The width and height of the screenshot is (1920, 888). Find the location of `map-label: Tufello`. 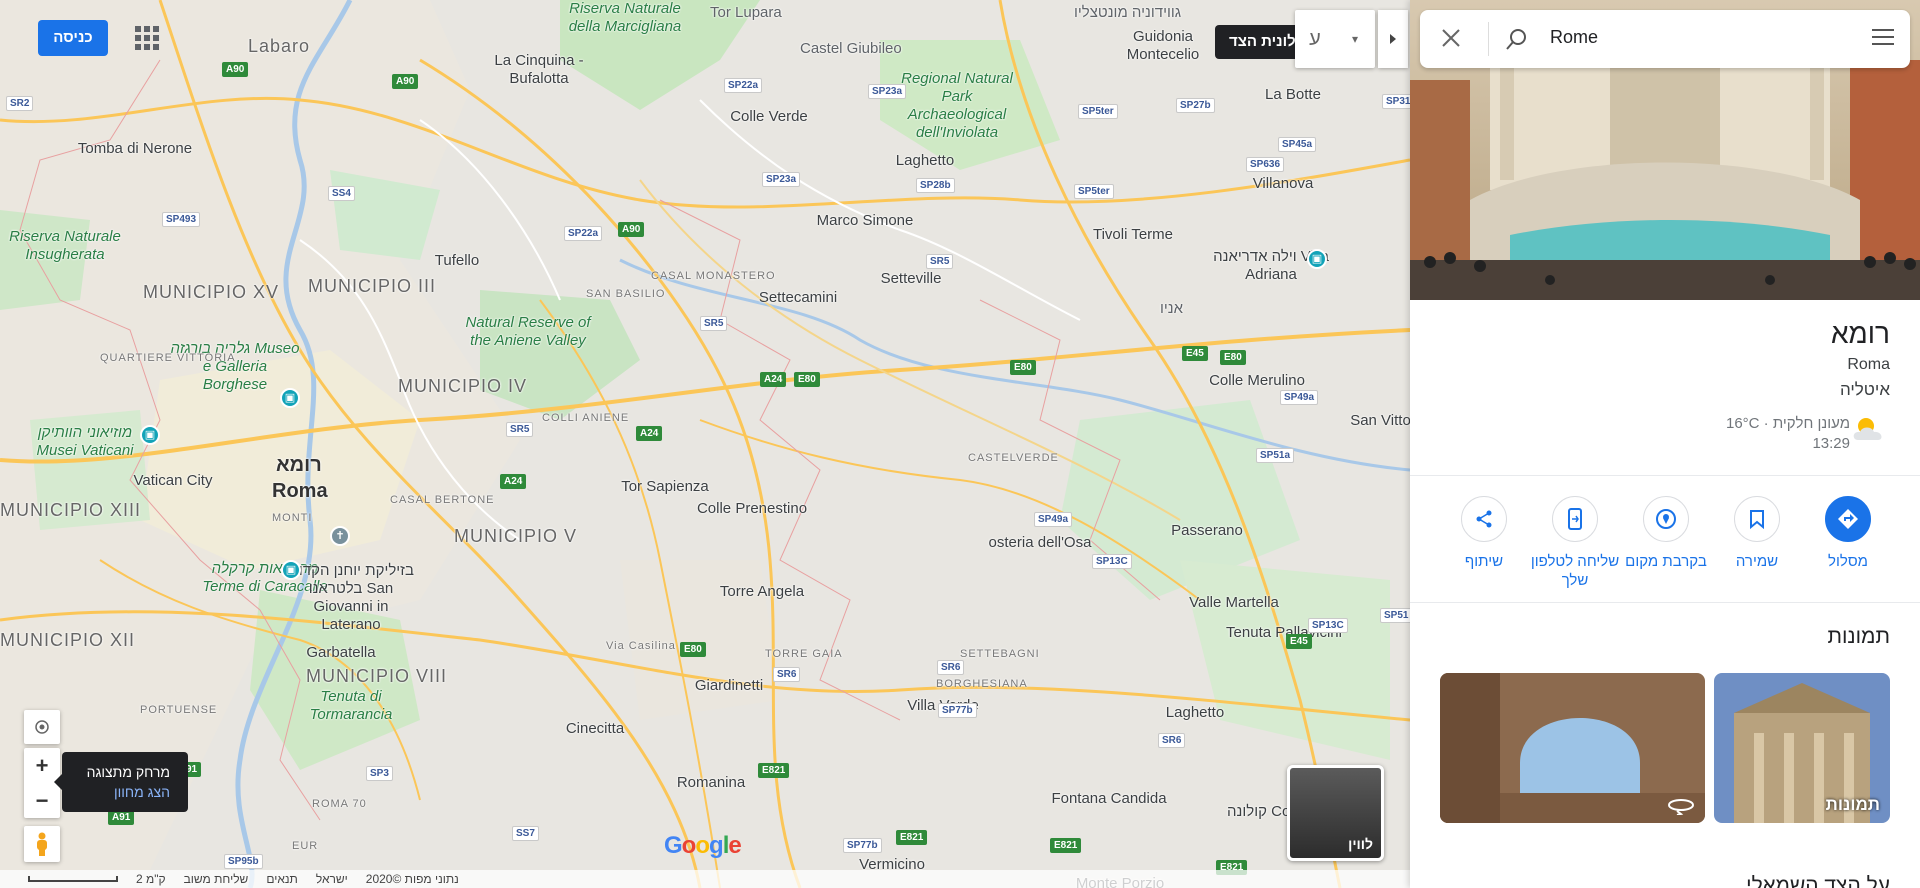

map-label: Tufello is located at coordinates (457, 261).